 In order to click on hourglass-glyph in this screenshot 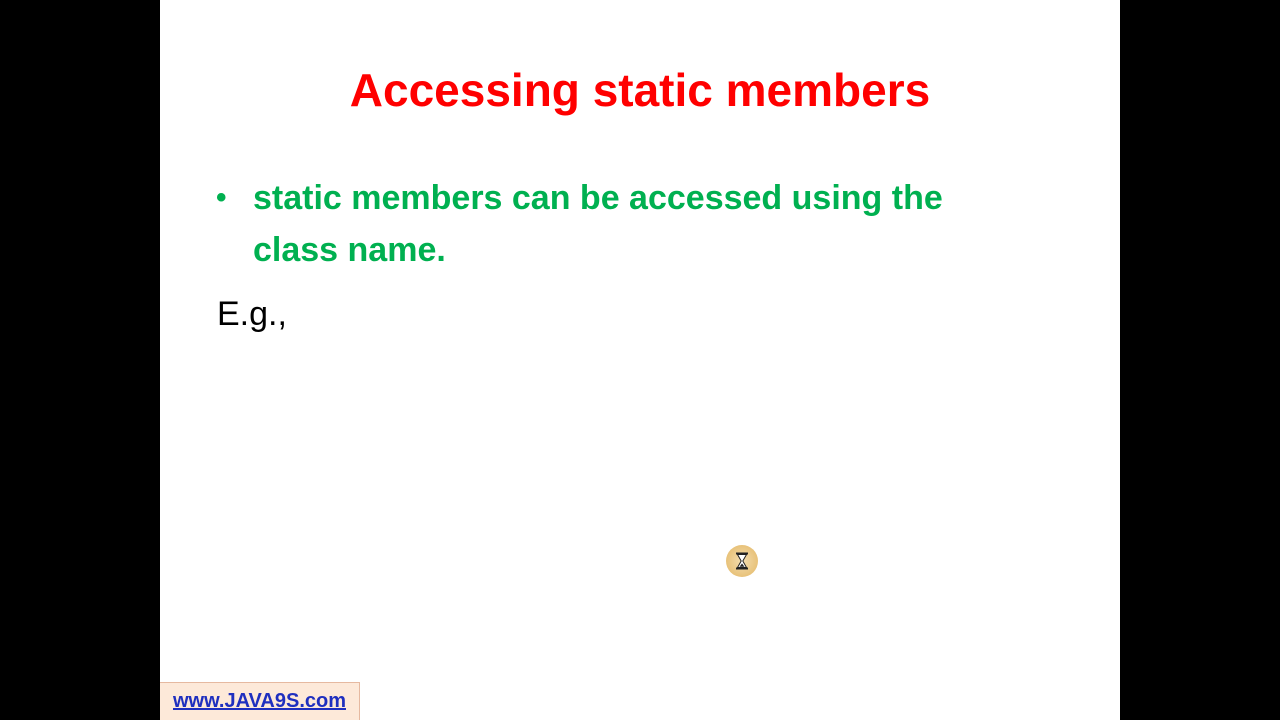, I will do `click(742, 561)`.